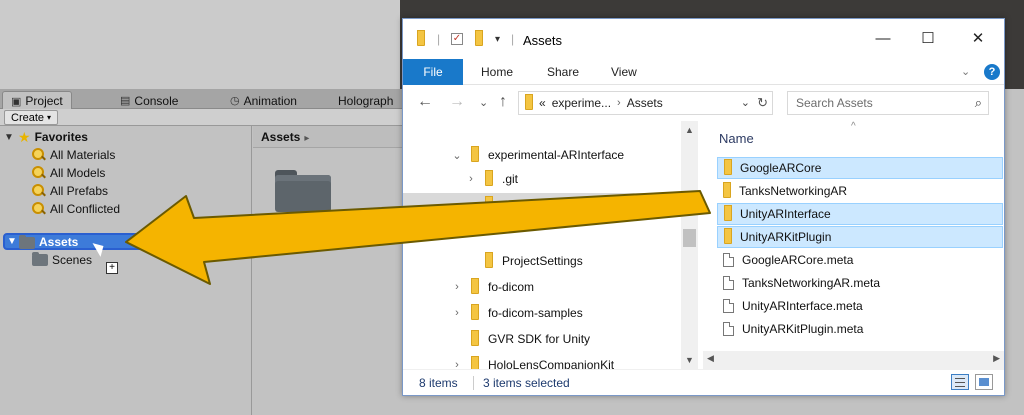  Describe the element at coordinates (703, 72) in the screenshot. I see `ribbon-tabs: File Home Share View ⌄ ?` at that location.